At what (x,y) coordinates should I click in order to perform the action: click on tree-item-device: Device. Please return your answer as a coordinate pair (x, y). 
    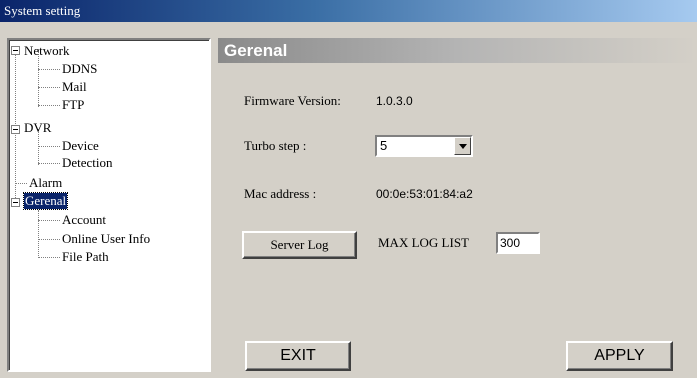
    Looking at the image, I should click on (80, 146).